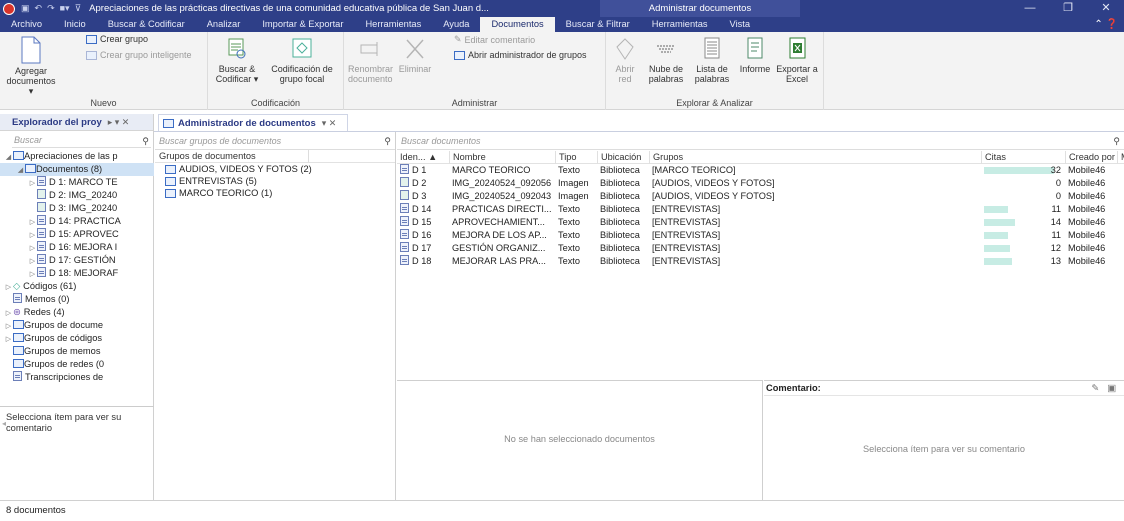  What do you see at coordinates (77, 260) in the screenshot?
I see `tree-item: ▷ D 17: GESTIÓN` at bounding box center [77, 260].